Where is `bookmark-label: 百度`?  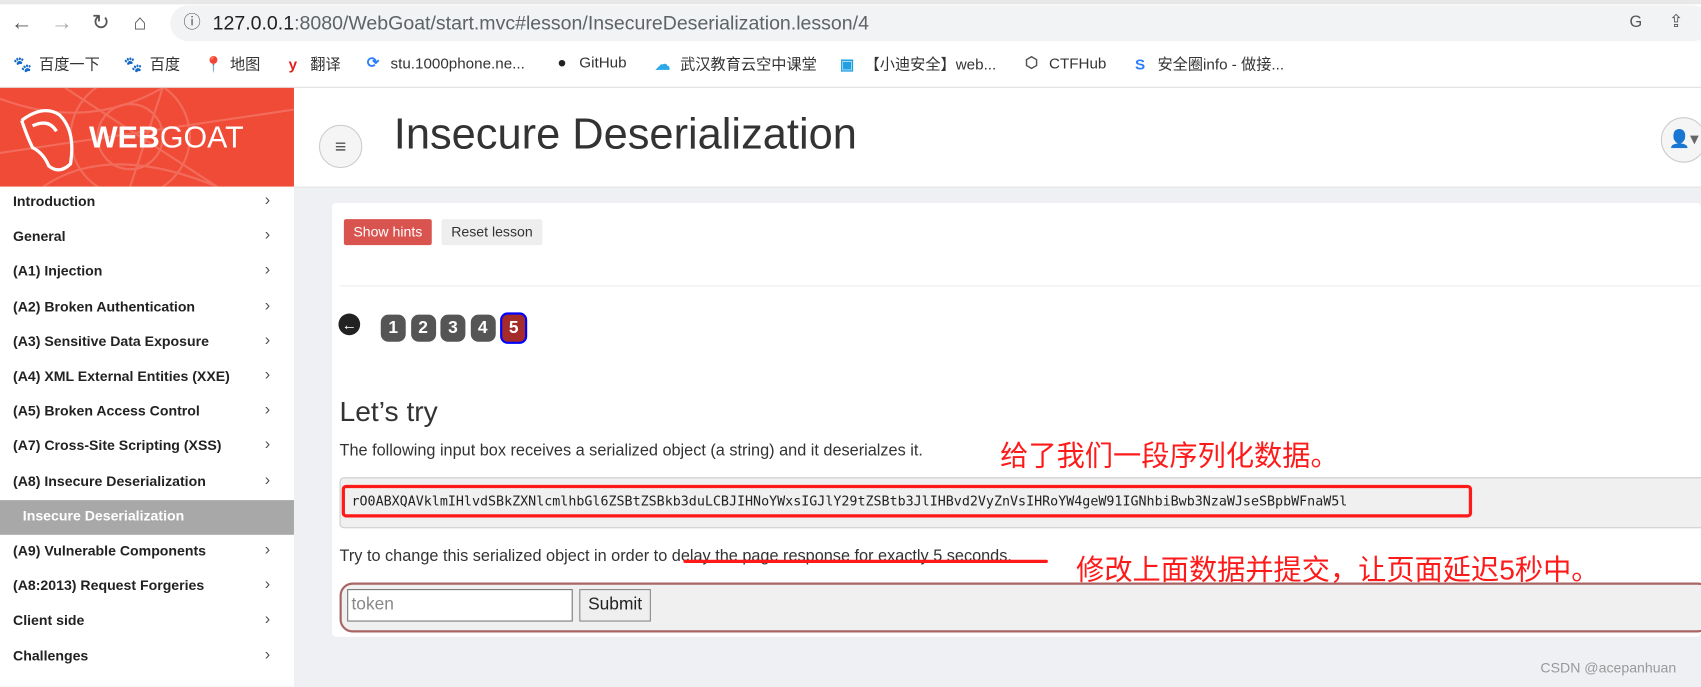
bookmark-label: 百度 is located at coordinates (165, 64).